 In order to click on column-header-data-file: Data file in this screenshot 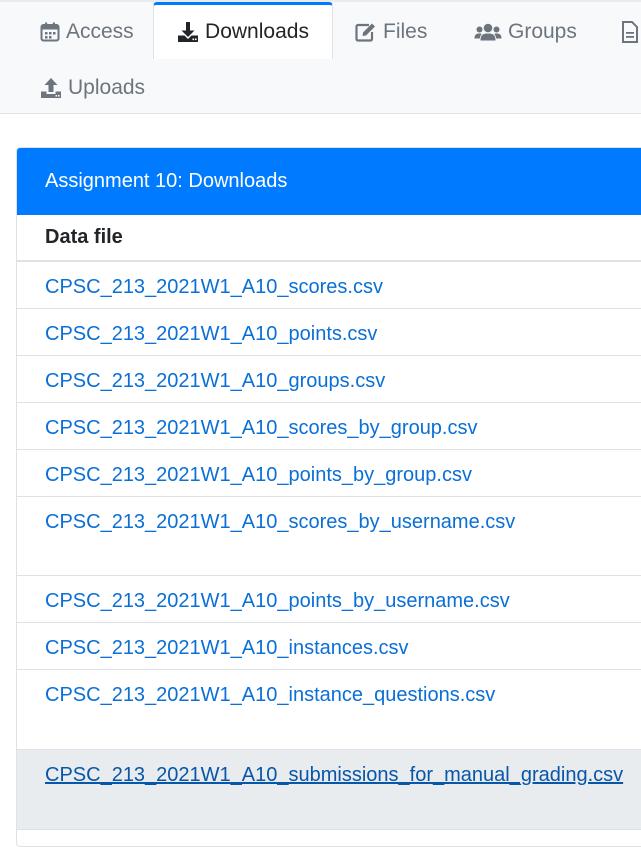, I will do `click(84, 237)`.